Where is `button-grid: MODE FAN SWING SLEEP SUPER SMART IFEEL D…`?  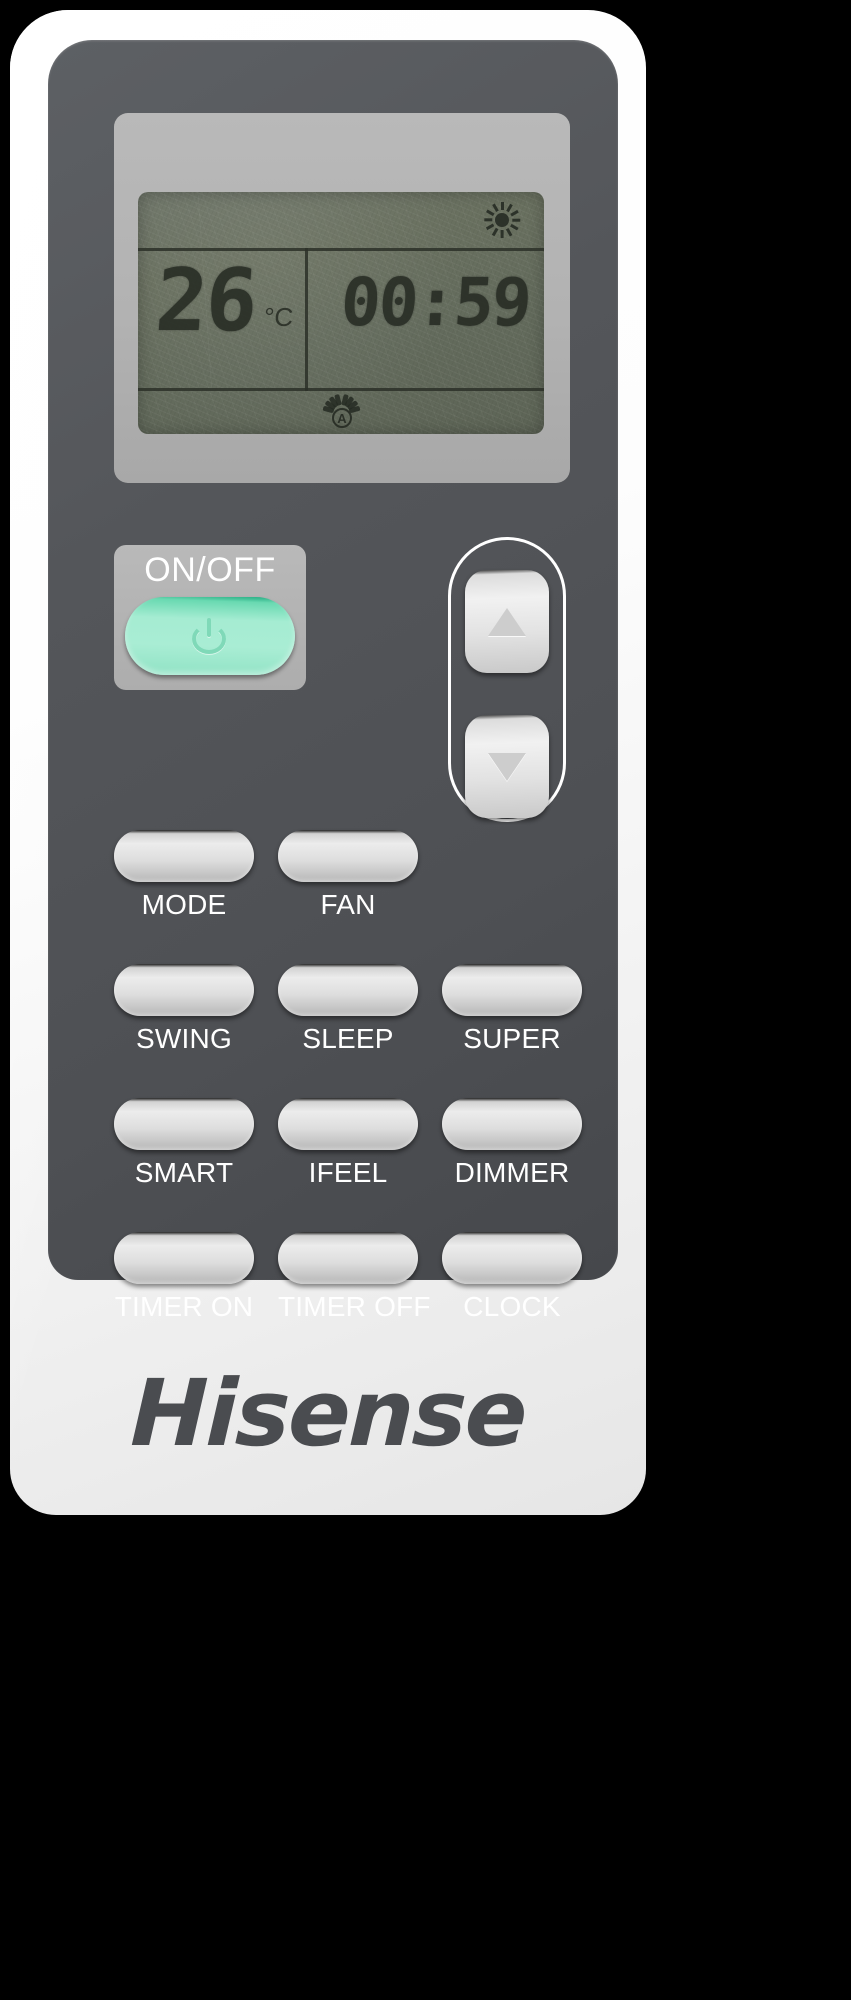
button-grid: MODE FAN SWING SLEEP SUPER SMART IFEEL D… is located at coordinates (348, 1098).